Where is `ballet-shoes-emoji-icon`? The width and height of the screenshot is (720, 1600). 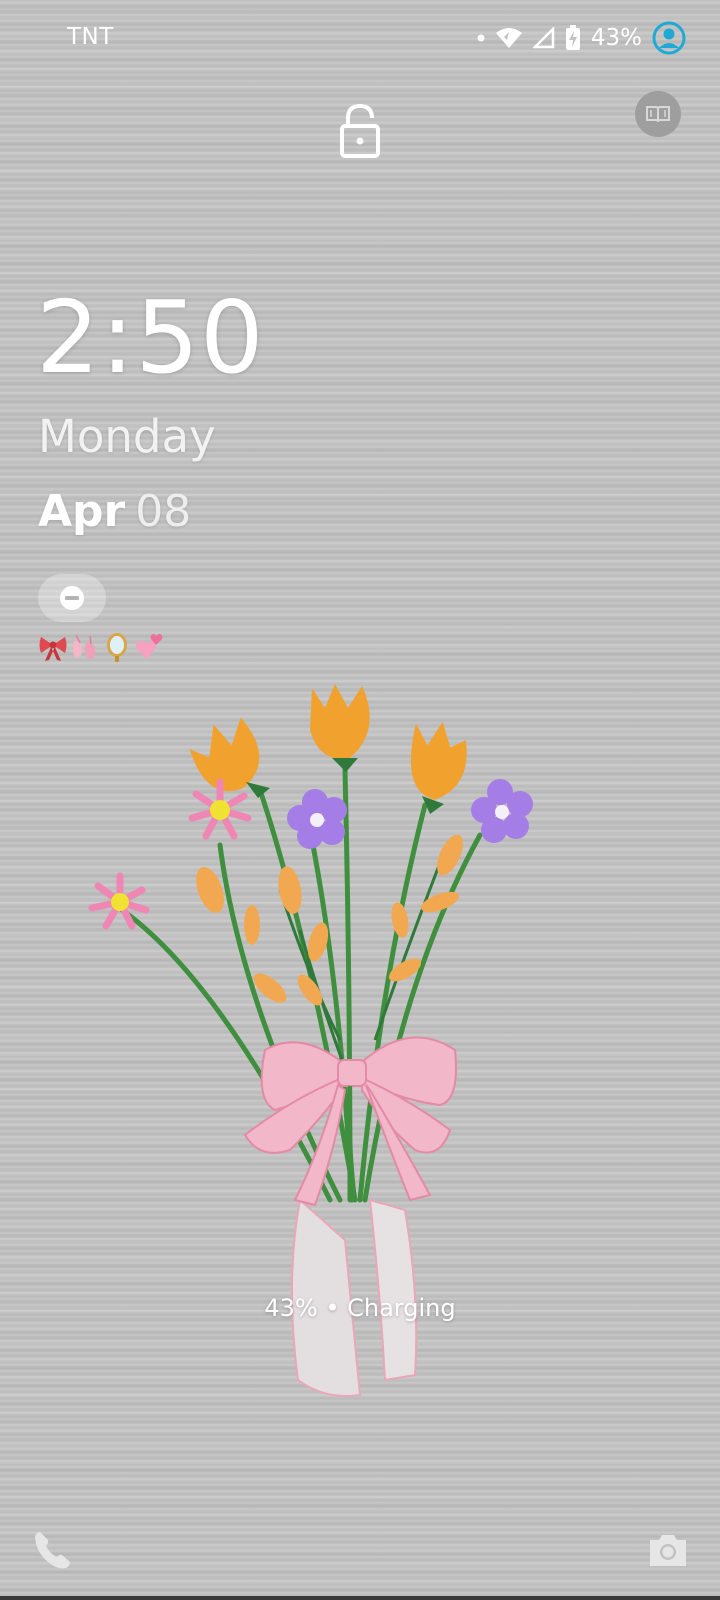
ballet-shoes-emoji-icon is located at coordinates (85, 647).